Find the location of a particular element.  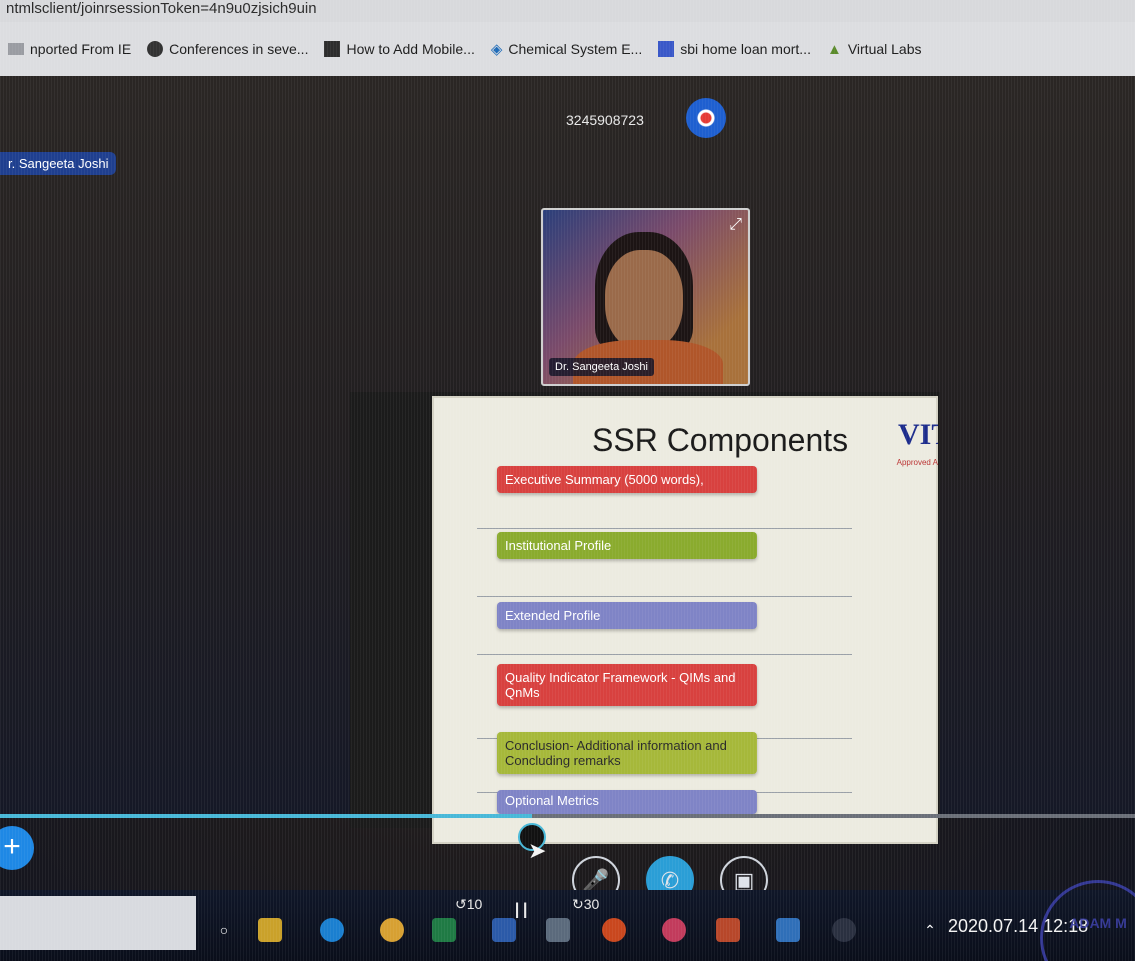

bookmark-virtual-labs: ▲ Virtual Labs is located at coordinates (874, 49).